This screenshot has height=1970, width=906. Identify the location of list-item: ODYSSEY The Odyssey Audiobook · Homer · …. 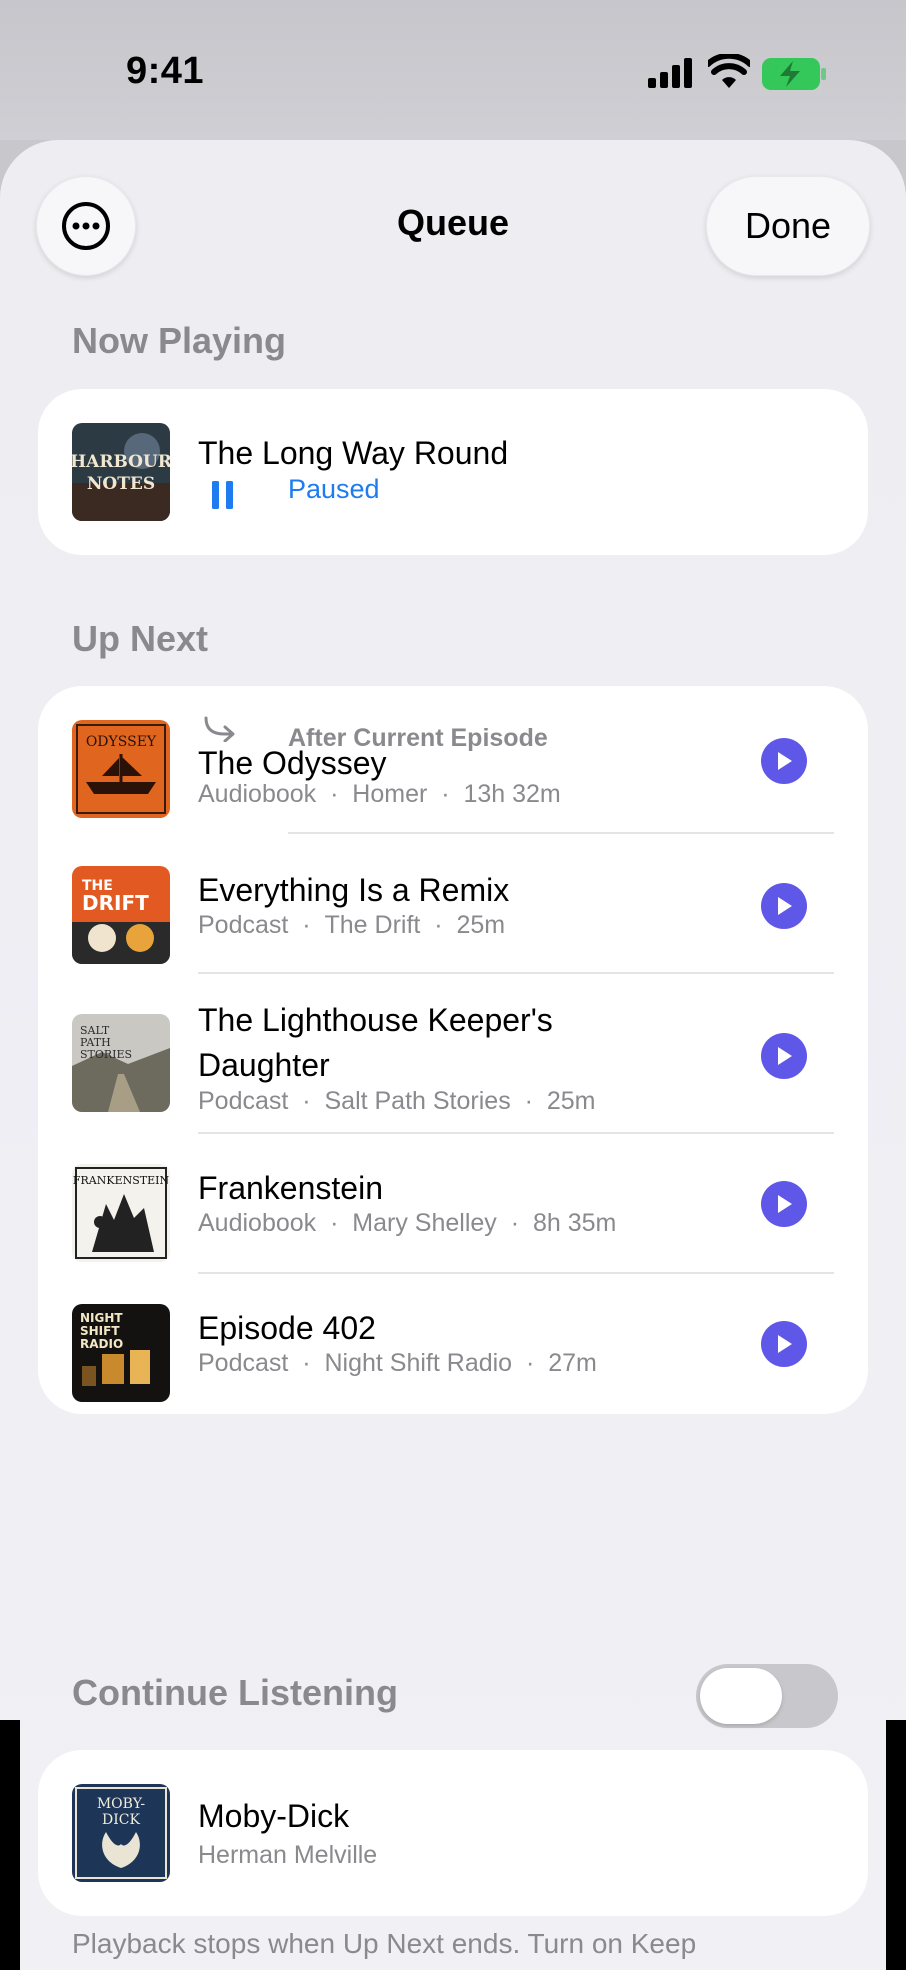
(453, 761).